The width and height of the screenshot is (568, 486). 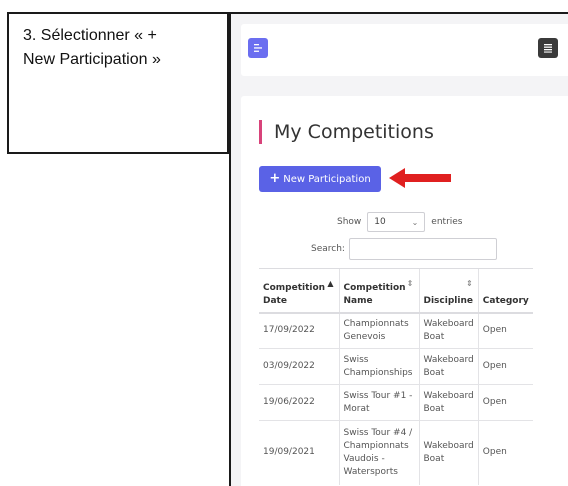 What do you see at coordinates (118, 83) in the screenshot?
I see `instruction-callout: 3. Sélectionner « + New Participation »` at bounding box center [118, 83].